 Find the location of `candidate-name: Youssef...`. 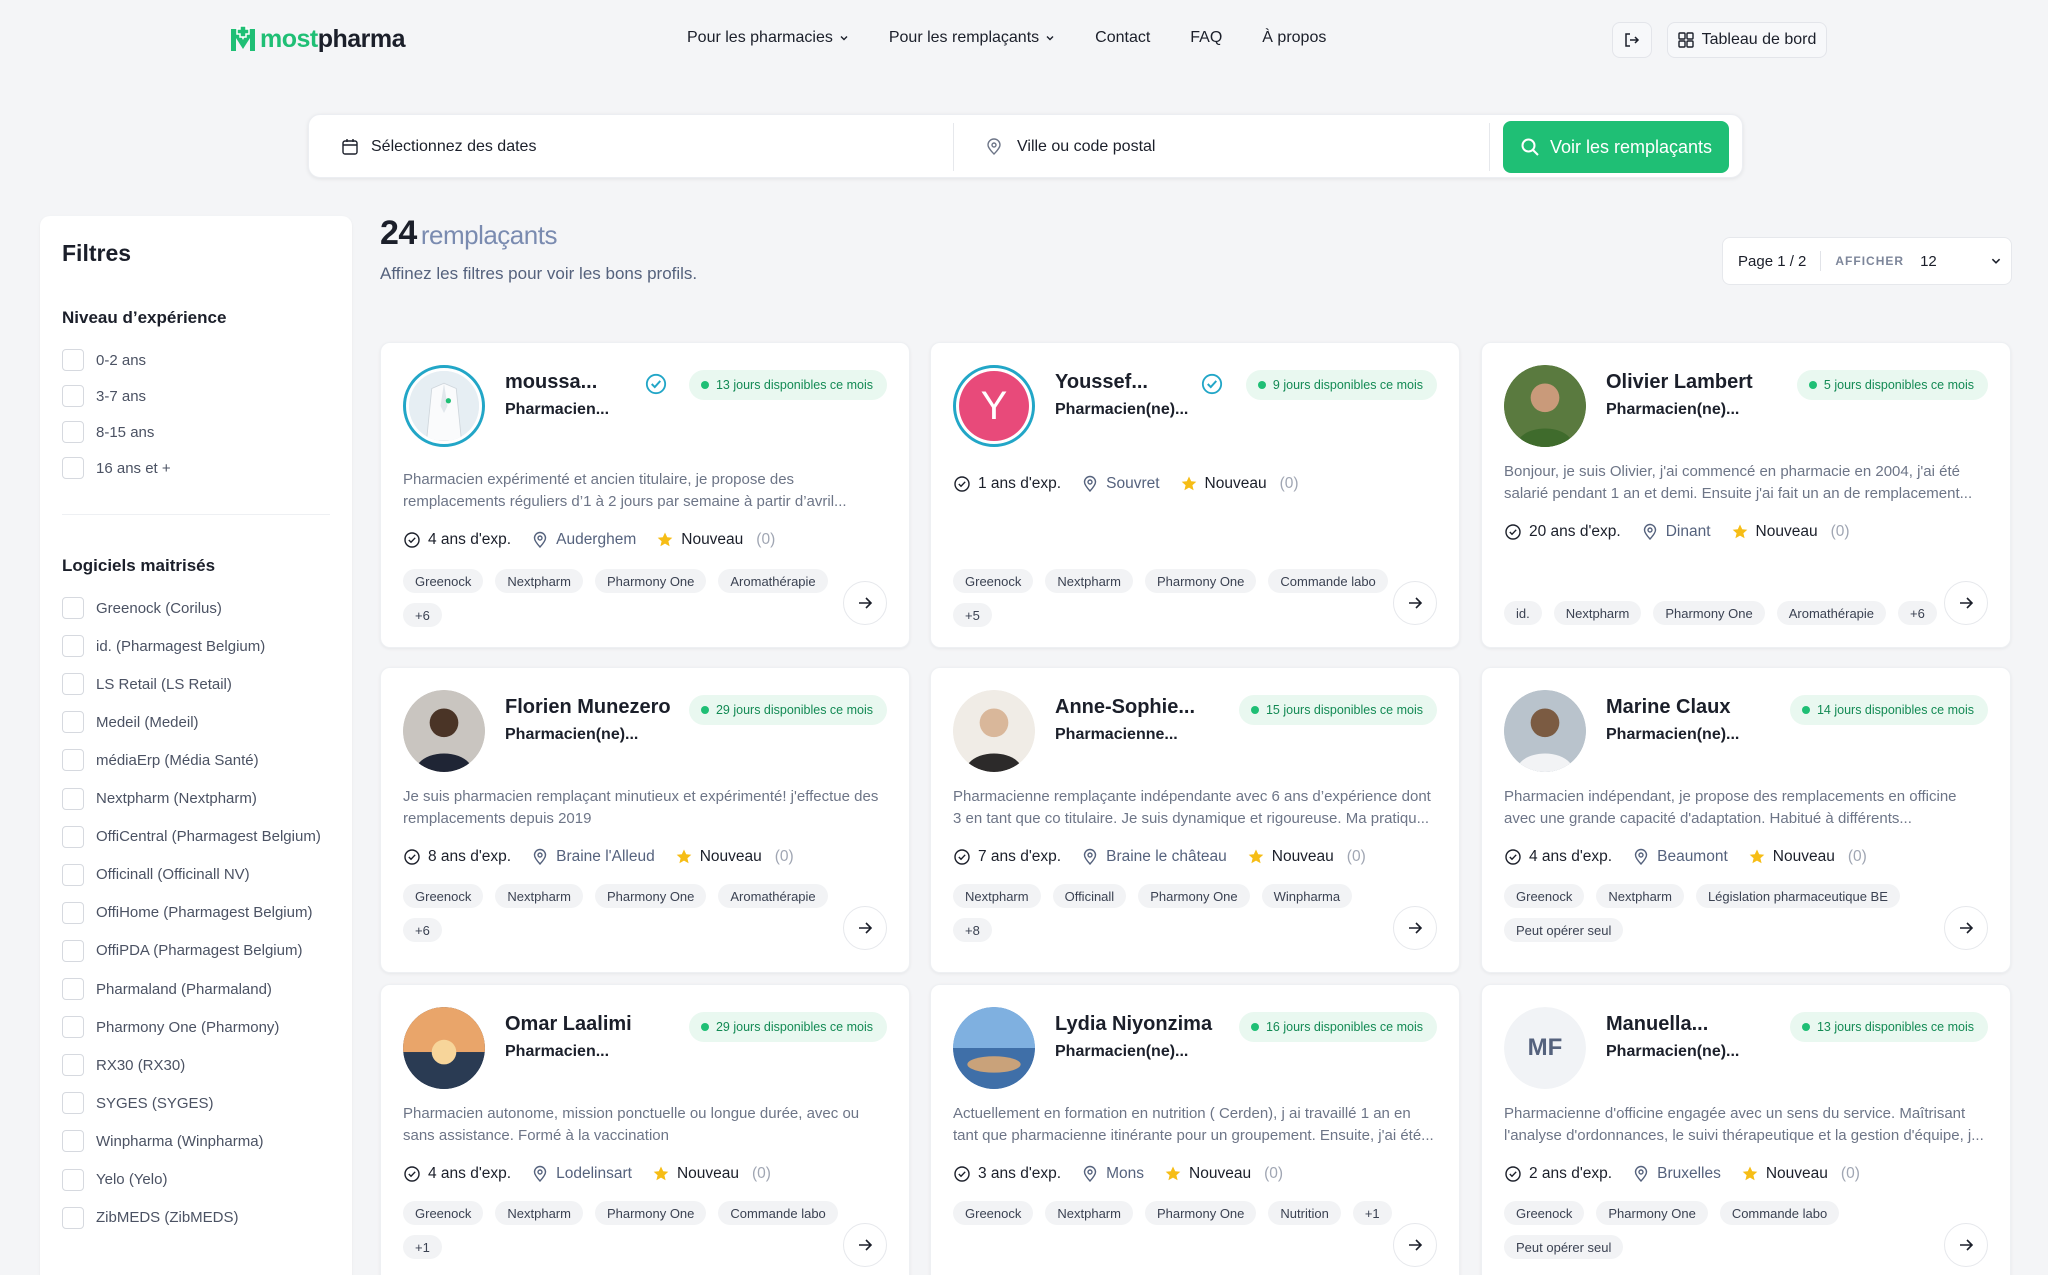

candidate-name: Youssef... is located at coordinates (1101, 382).